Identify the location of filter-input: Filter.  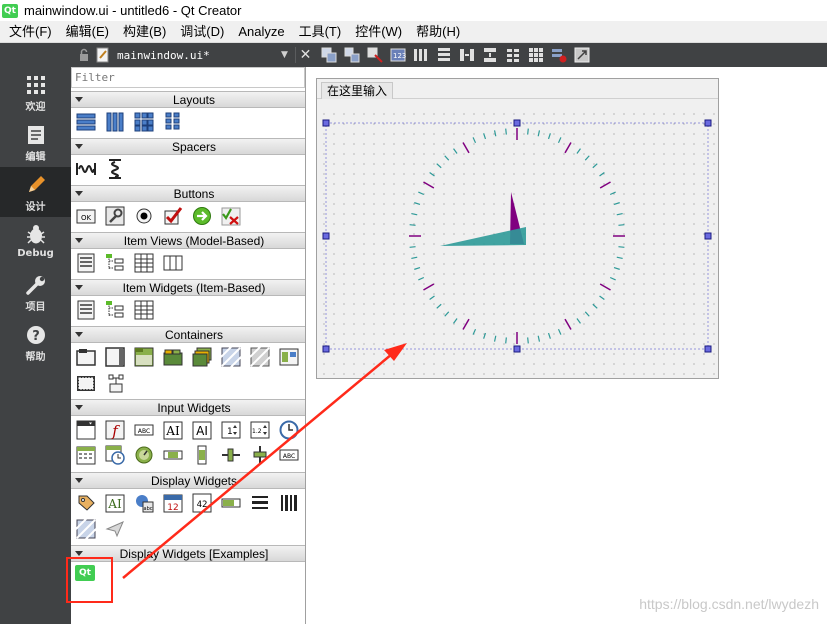
(188, 77).